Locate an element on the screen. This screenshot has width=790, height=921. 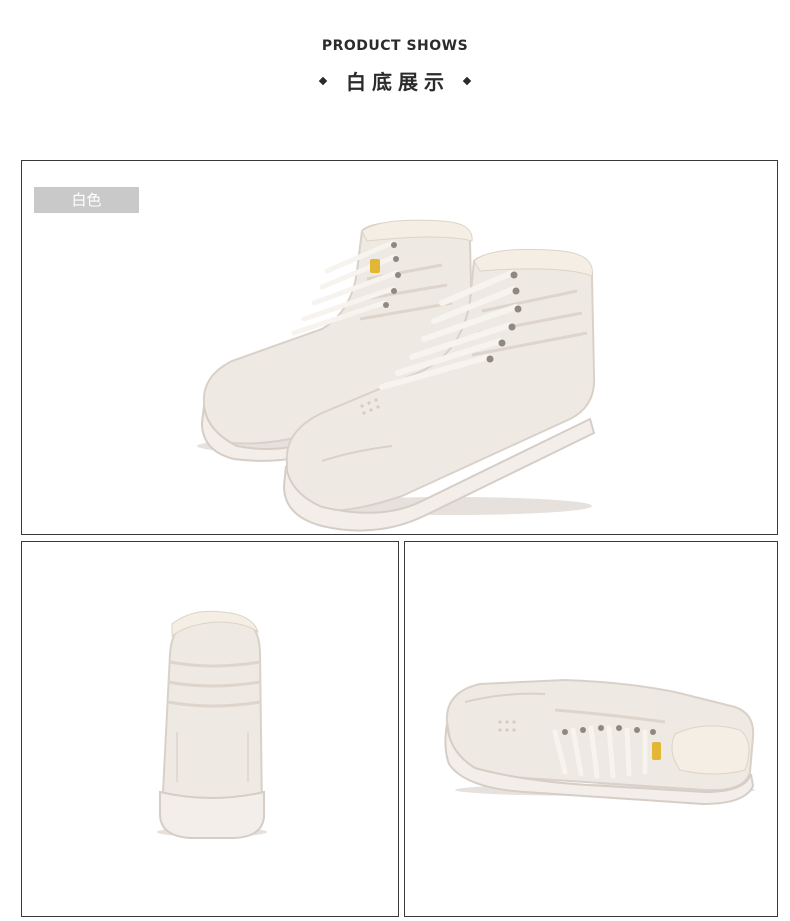
sneaker-back-view-image is located at coordinates (212, 724).